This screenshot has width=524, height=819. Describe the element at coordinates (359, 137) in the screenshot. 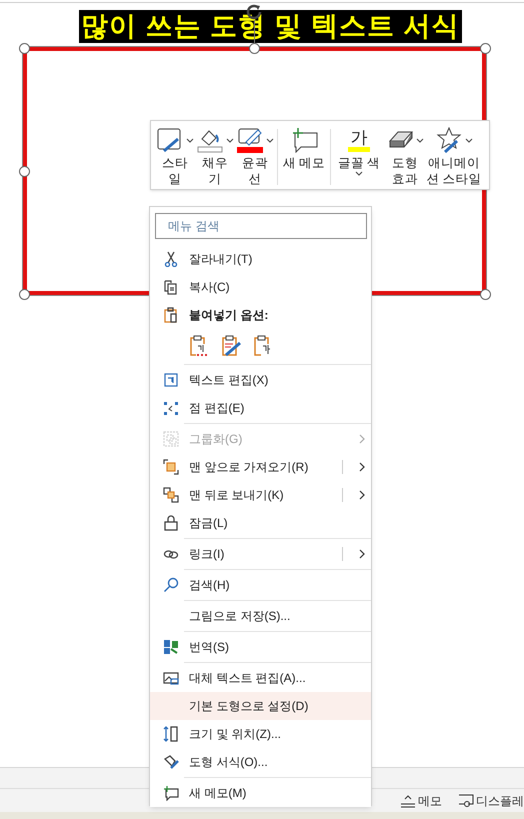

I see `font-glyph: 가` at that location.